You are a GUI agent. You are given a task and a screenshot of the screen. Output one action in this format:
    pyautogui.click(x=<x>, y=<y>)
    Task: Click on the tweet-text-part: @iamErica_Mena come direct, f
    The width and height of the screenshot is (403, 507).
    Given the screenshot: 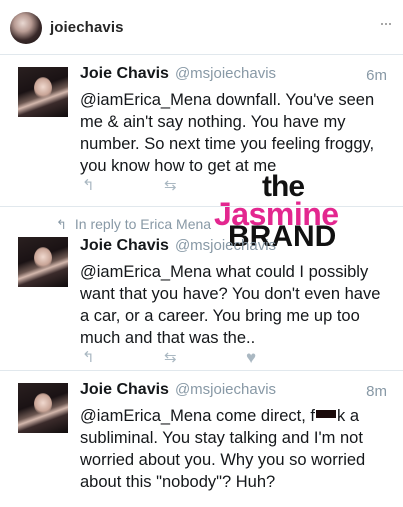 What is the action you would take?
    pyautogui.click(x=197, y=416)
    